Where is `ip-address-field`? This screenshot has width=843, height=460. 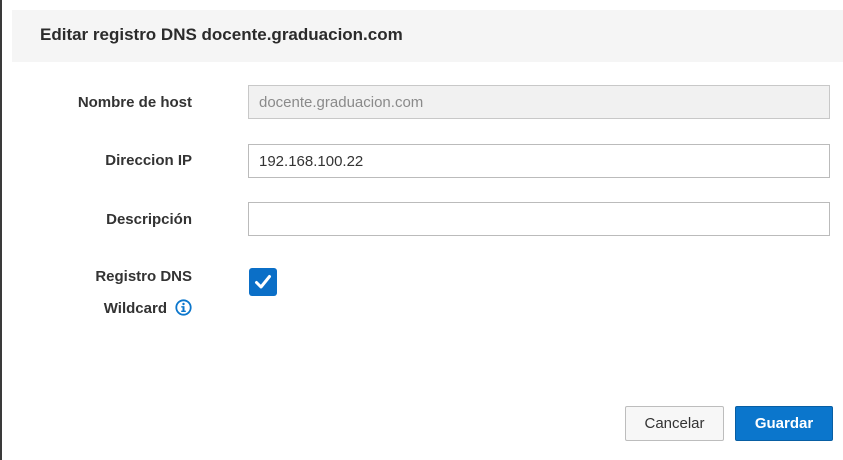
ip-address-field is located at coordinates (539, 161).